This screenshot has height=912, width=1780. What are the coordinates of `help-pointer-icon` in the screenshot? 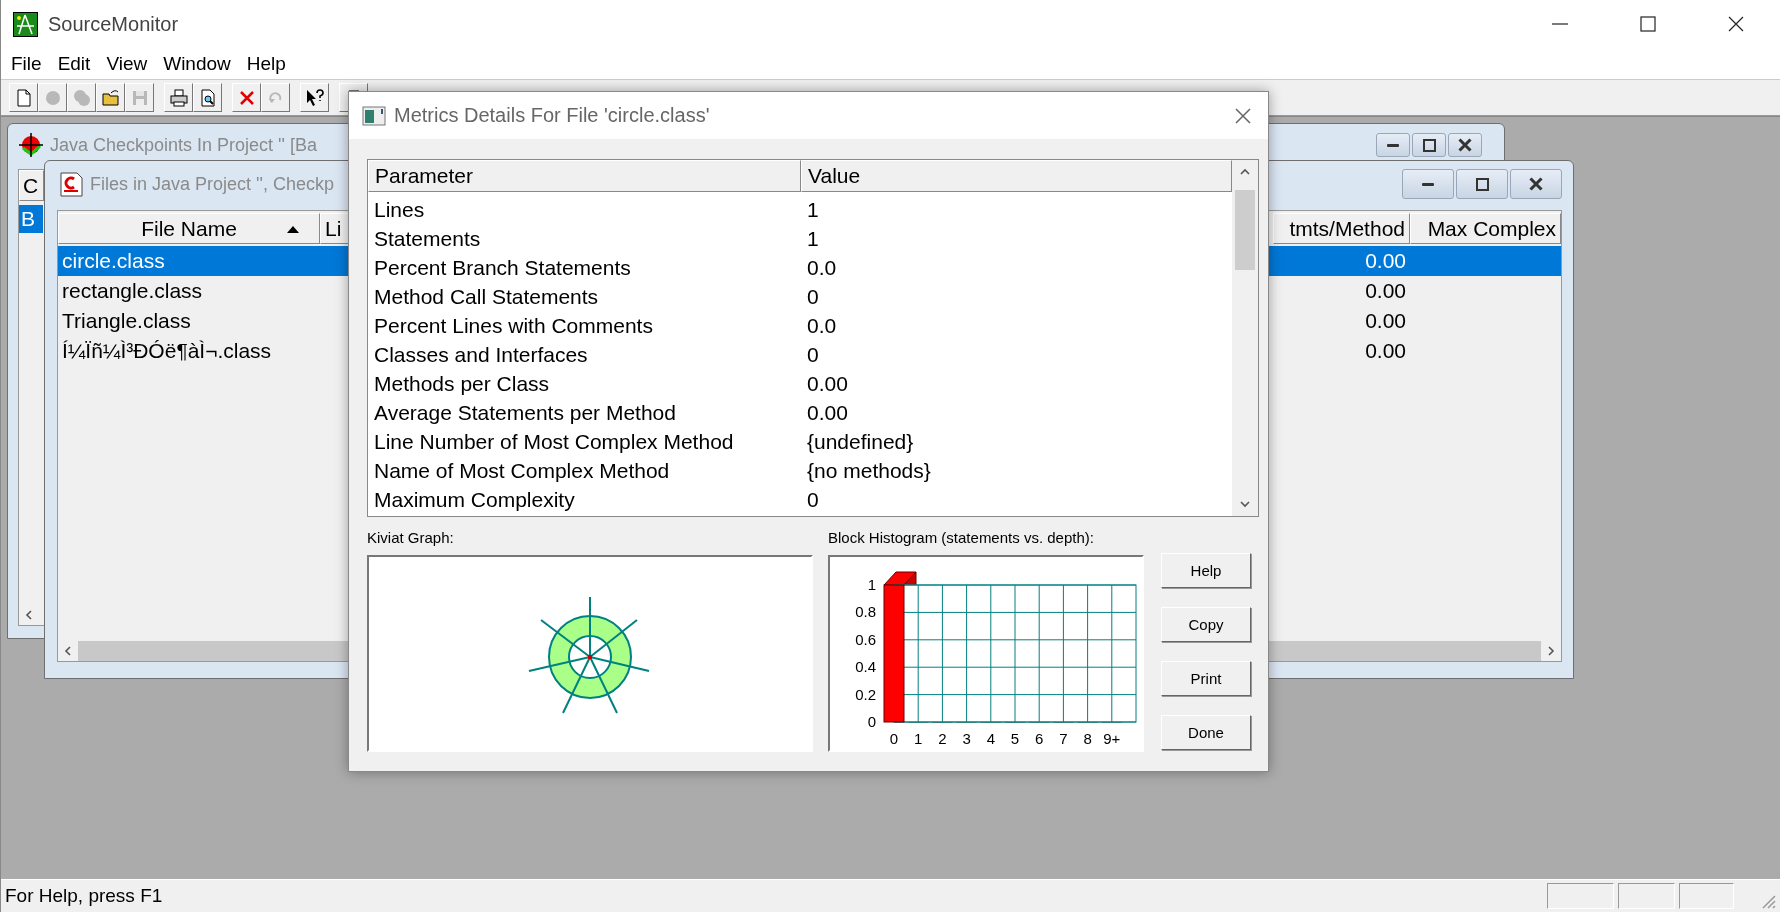 It's located at (314, 97).